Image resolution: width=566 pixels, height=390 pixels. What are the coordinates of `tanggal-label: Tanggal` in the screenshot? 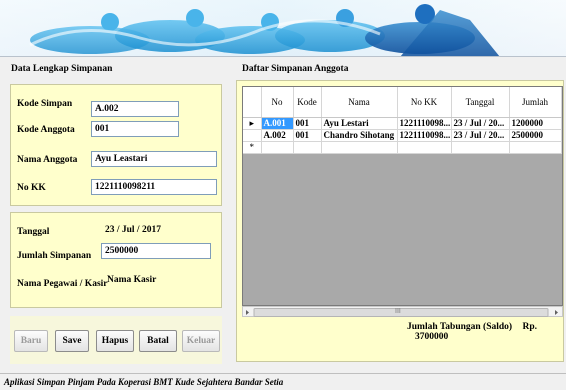 It's located at (33, 232).